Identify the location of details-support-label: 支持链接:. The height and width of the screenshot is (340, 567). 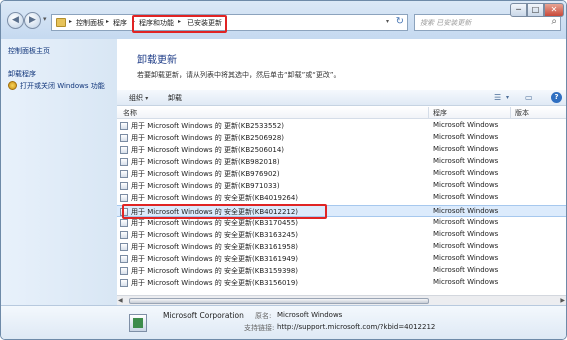
(259, 328).